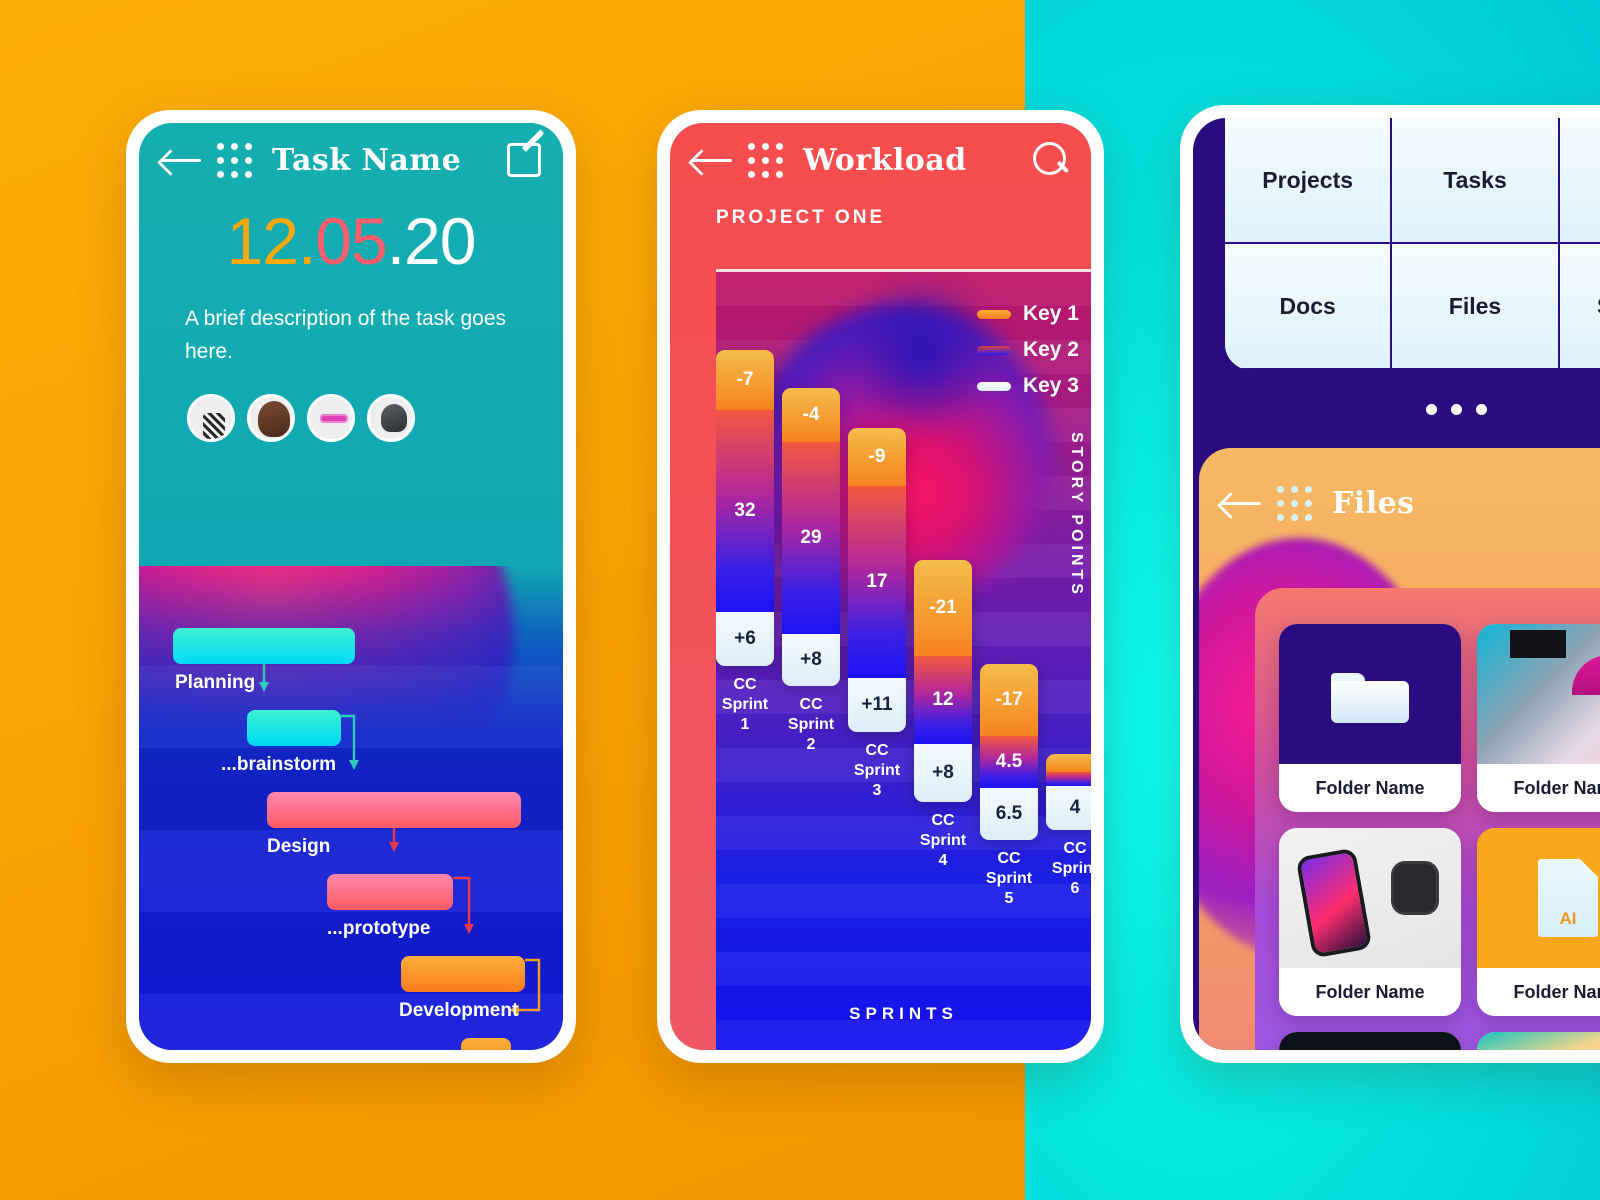 The height and width of the screenshot is (1200, 1600). I want to click on menu-item-settings: Settings, so click(1579, 307).